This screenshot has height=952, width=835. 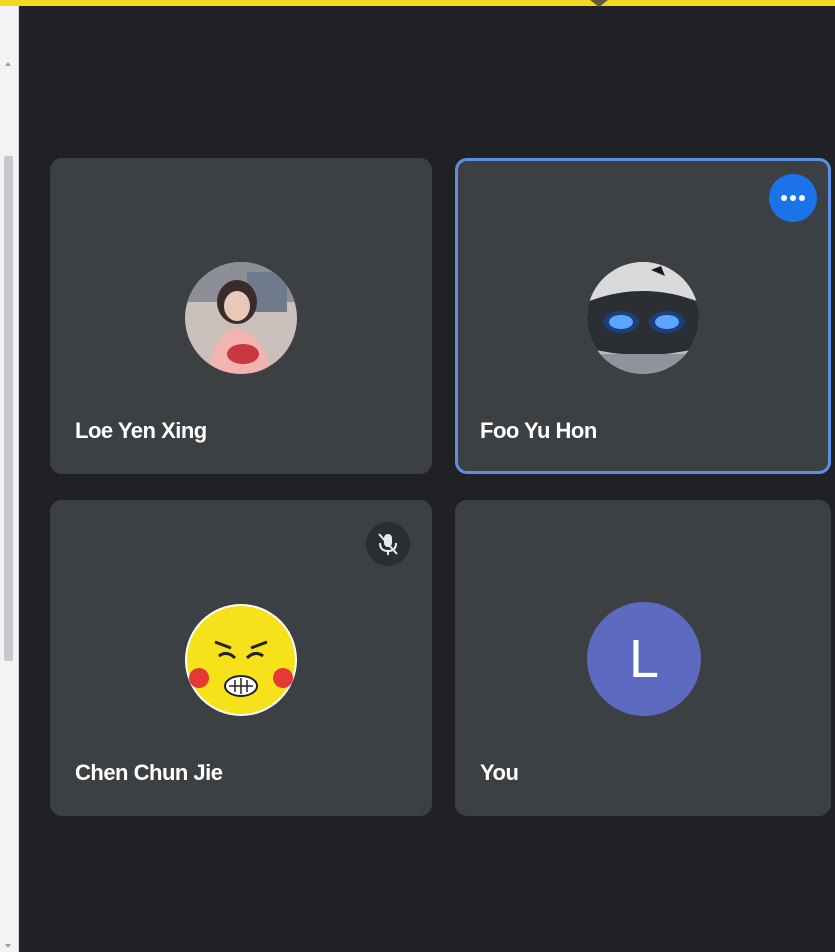 I want to click on presenting-banner, so click(x=417, y=3).